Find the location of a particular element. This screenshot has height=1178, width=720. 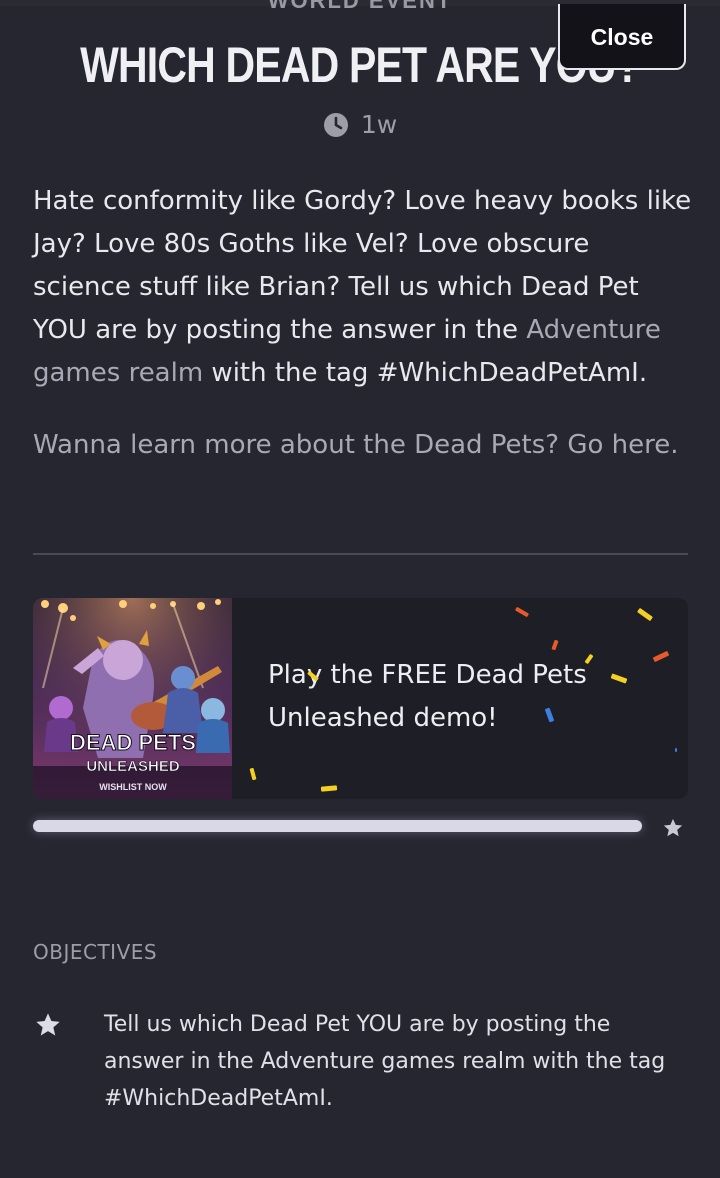

close-button: Close is located at coordinates (622, 37).